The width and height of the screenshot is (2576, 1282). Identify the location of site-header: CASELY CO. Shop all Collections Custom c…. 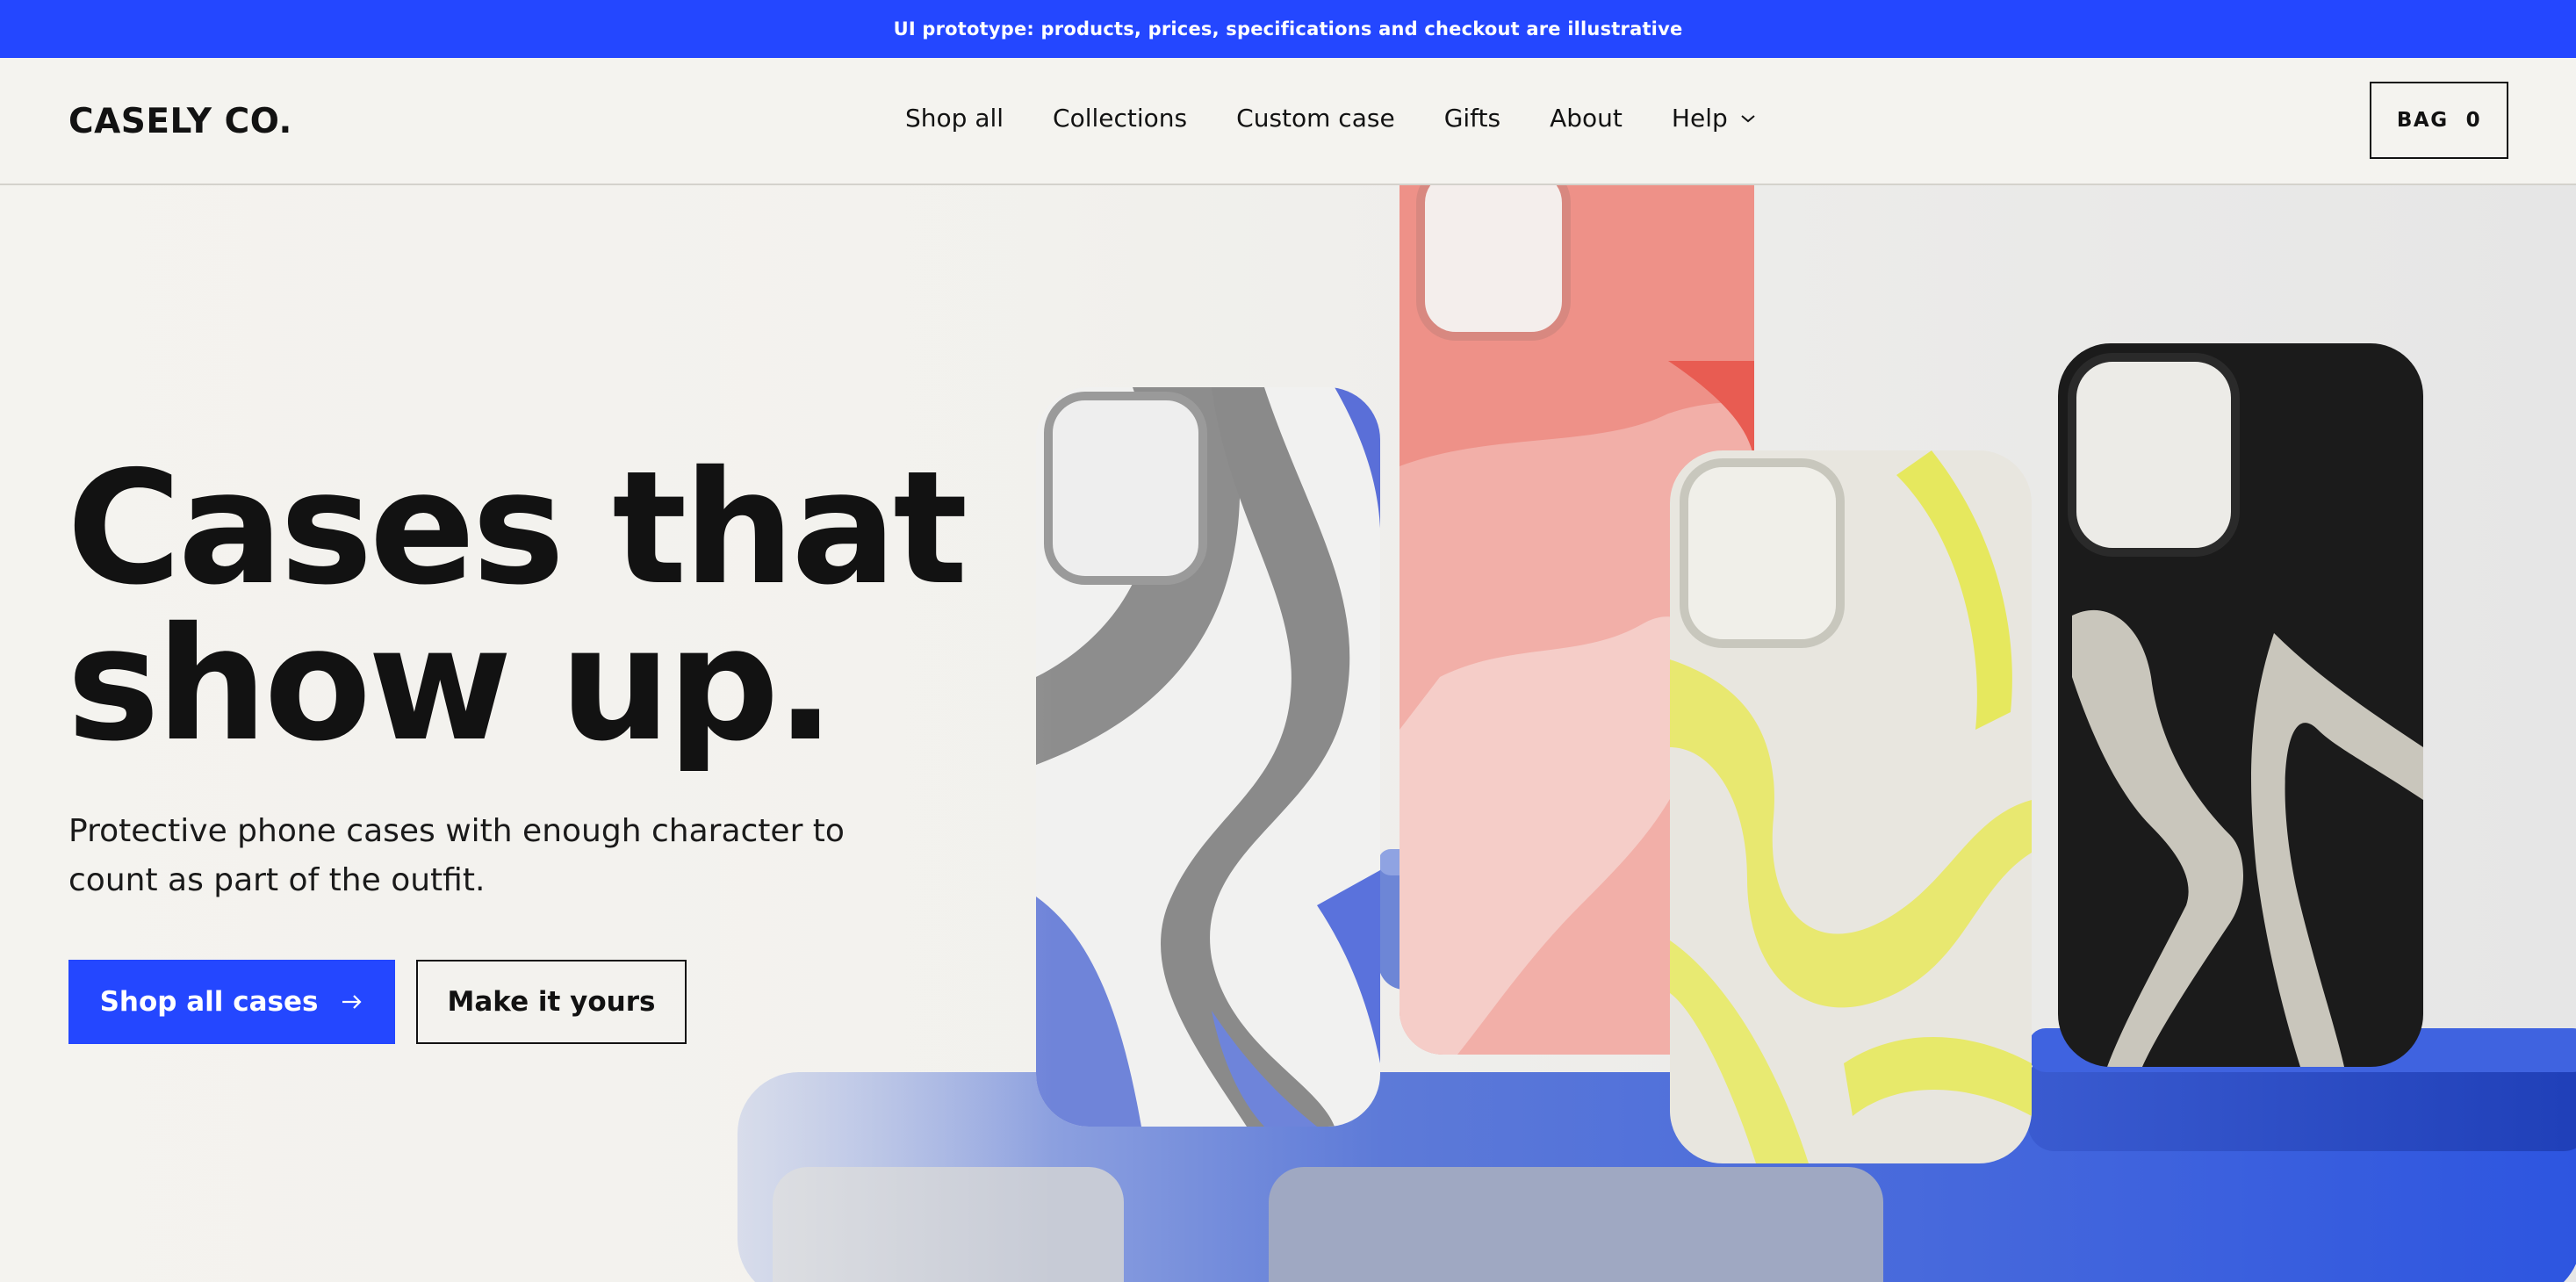
(1288, 121).